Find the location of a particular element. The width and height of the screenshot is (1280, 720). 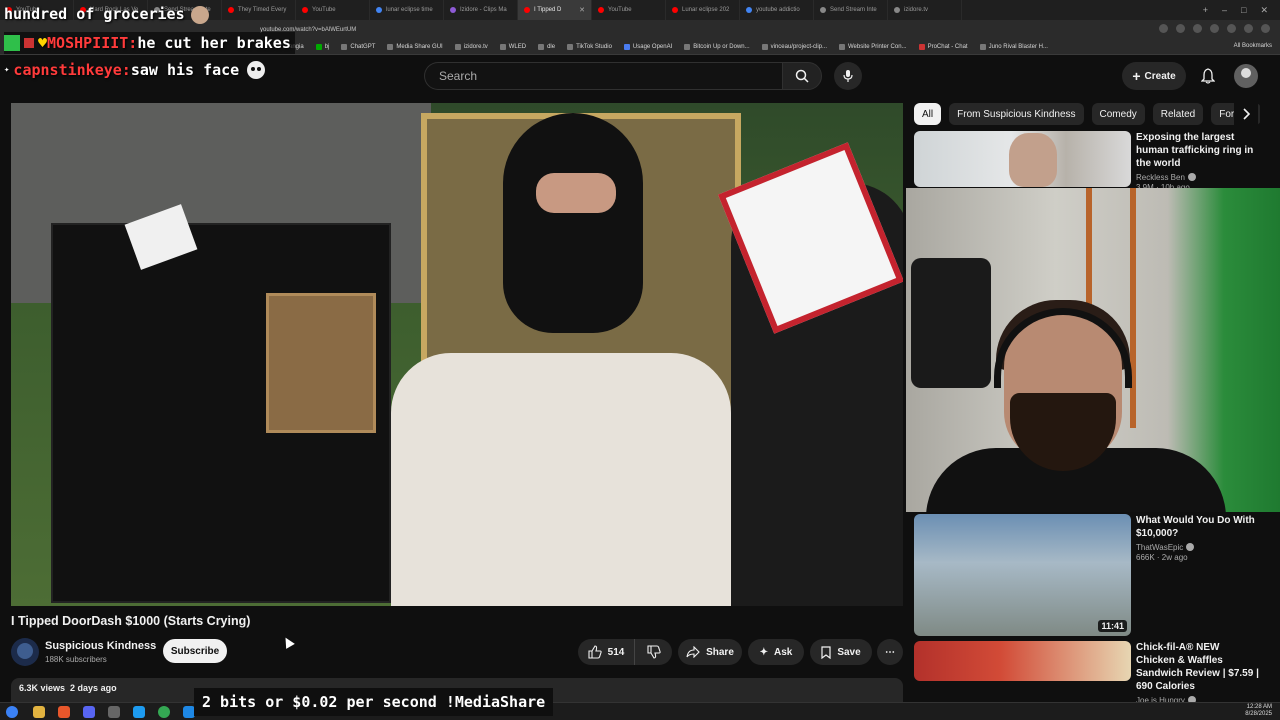

browser-tab: lunar eclipse time is located at coordinates (407, 10).